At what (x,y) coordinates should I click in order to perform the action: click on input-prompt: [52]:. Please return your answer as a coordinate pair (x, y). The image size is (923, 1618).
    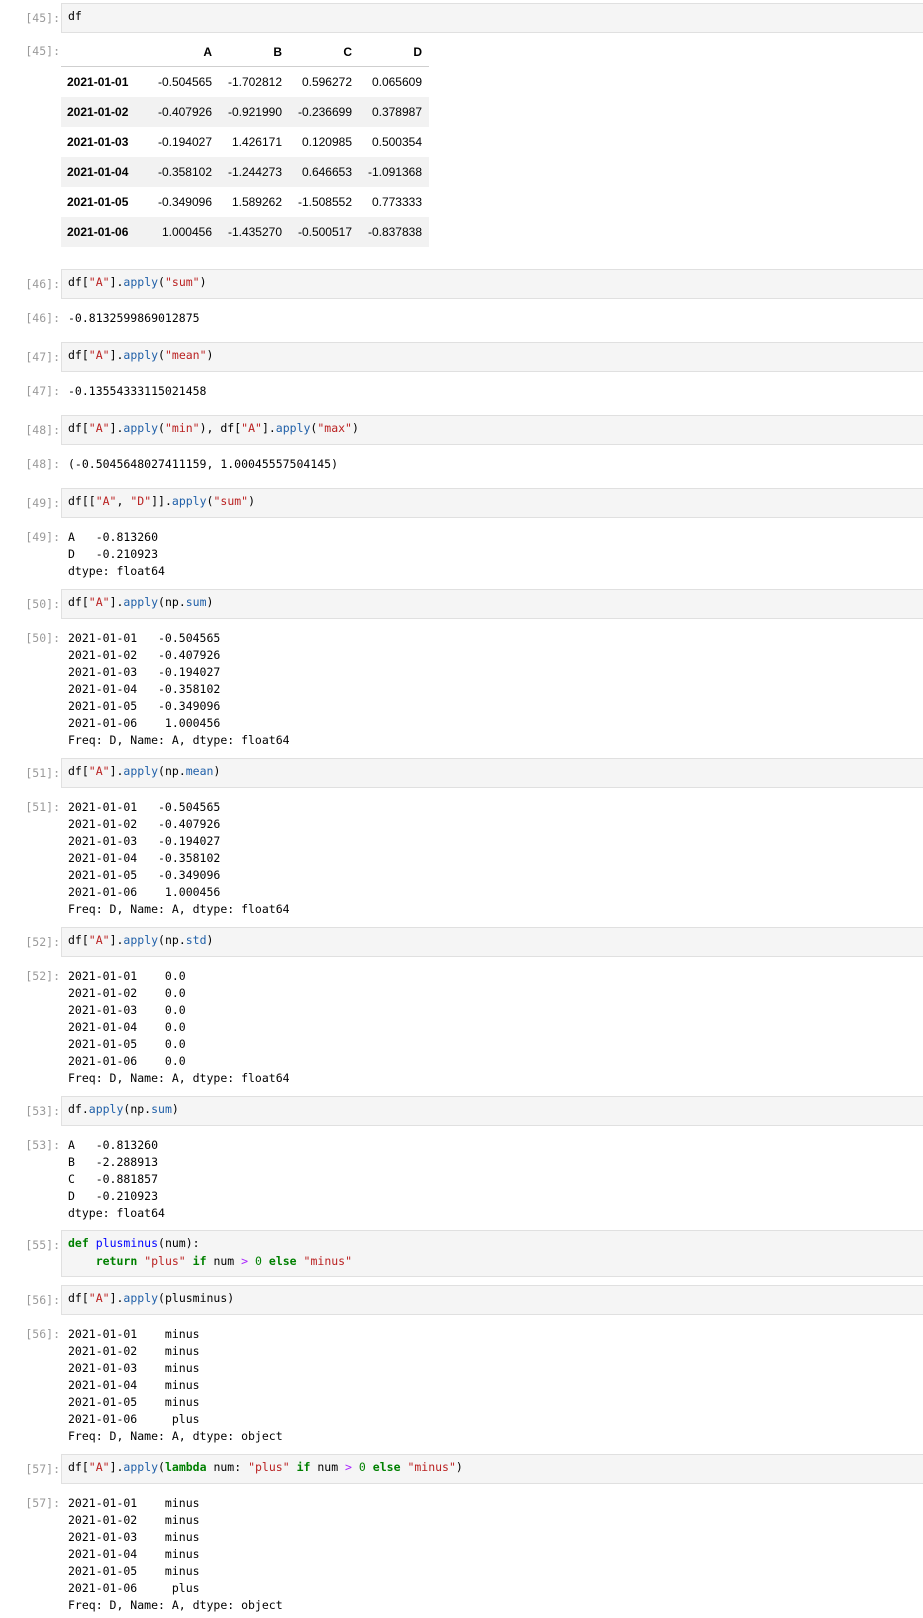
    Looking at the image, I should click on (42, 942).